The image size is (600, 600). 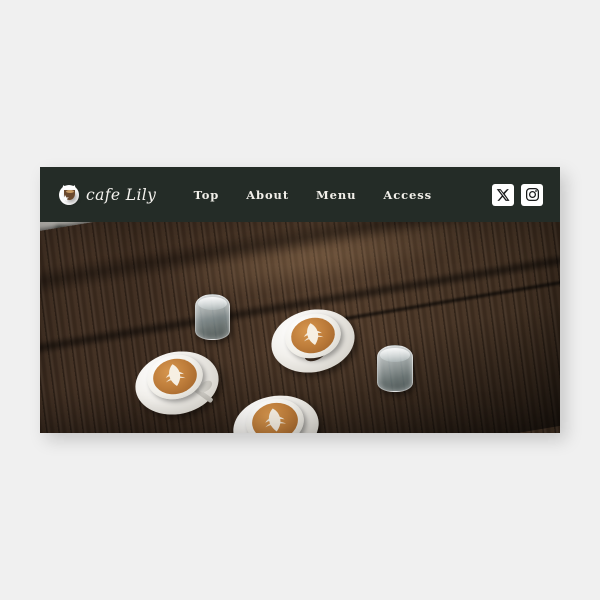 I want to click on x-twitter-icon, so click(x=503, y=195).